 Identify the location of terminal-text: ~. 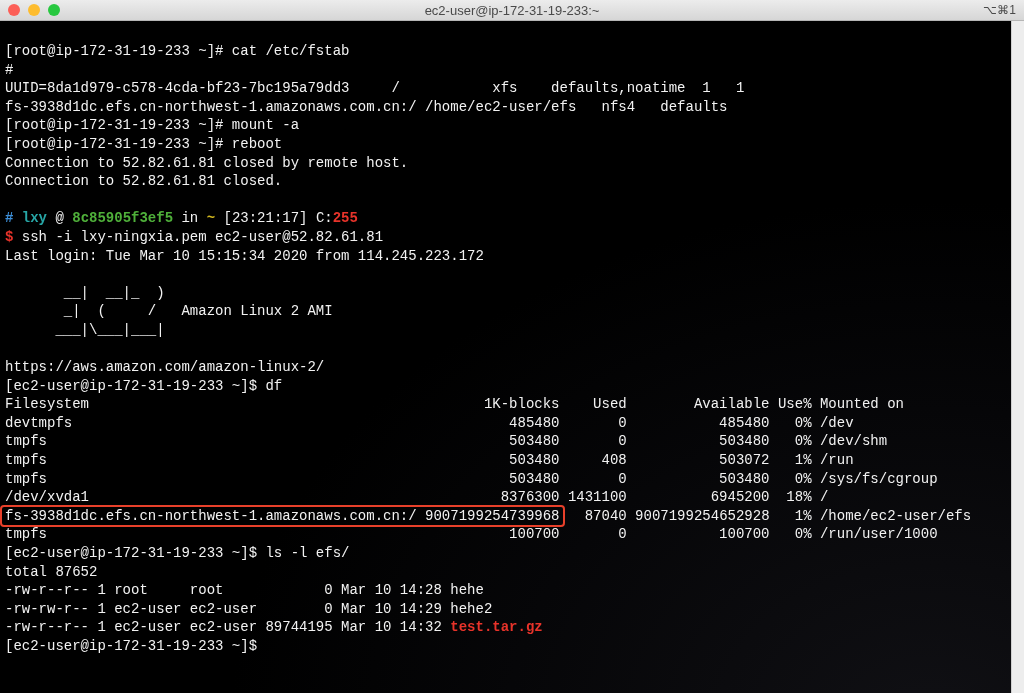
(211, 218).